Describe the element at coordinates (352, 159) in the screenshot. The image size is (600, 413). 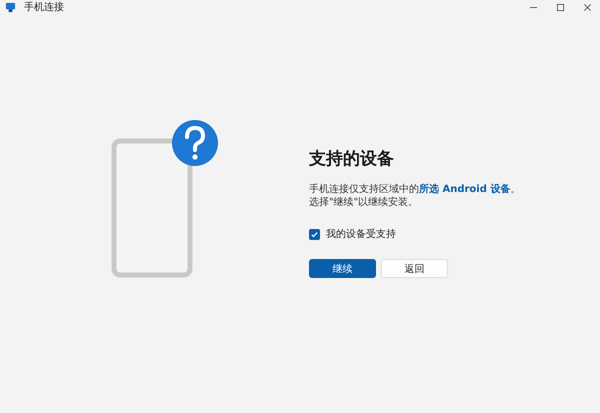
I see `heading: 支持的设备` at that location.